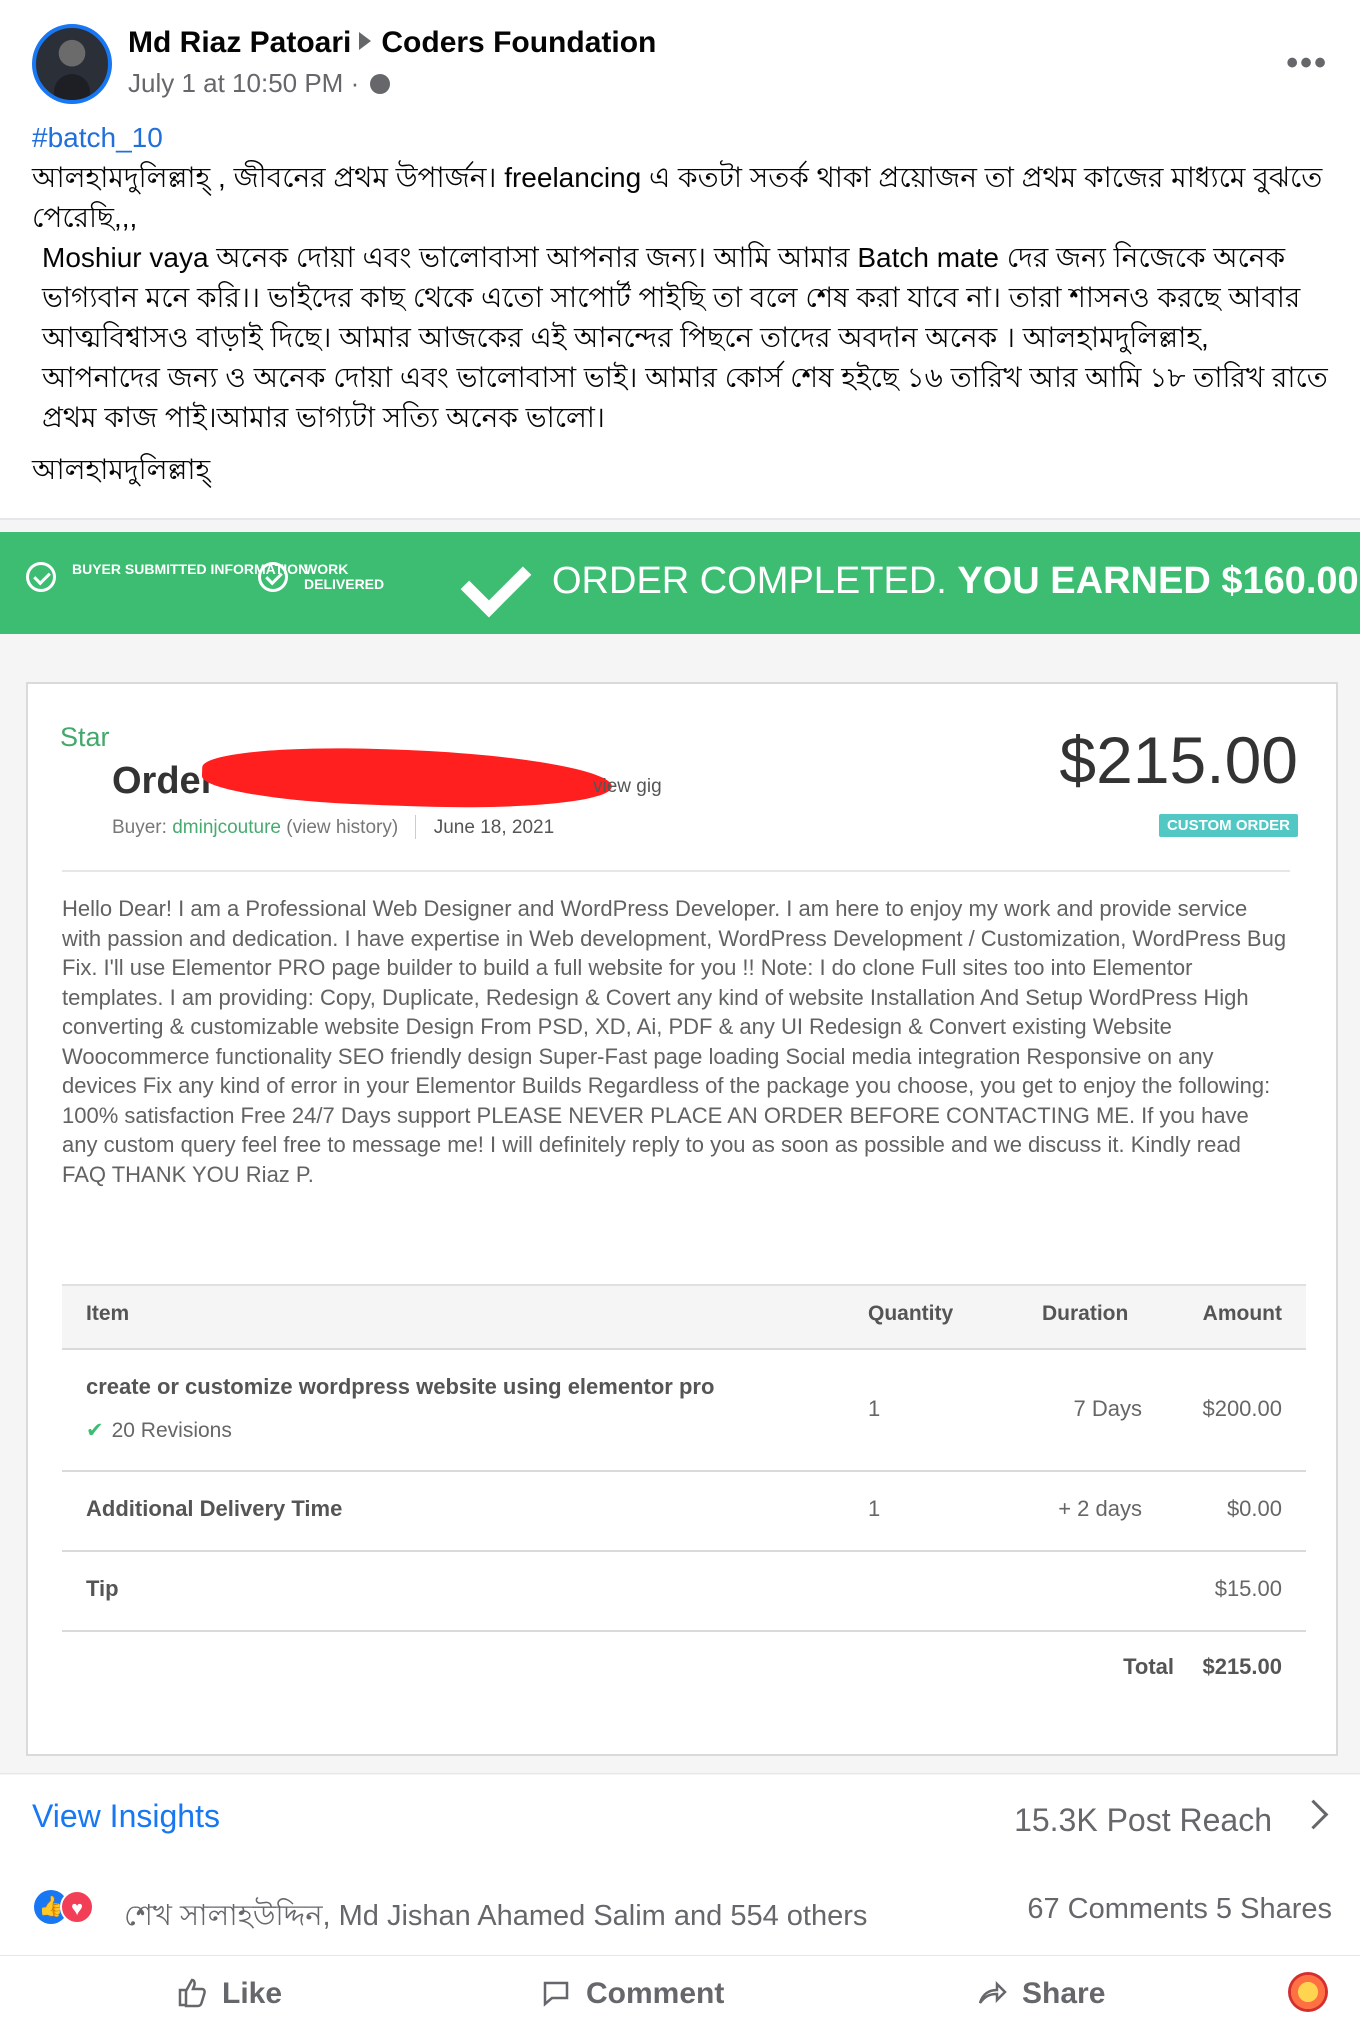  What do you see at coordinates (416, 827) in the screenshot?
I see `buyer-date-divider` at bounding box center [416, 827].